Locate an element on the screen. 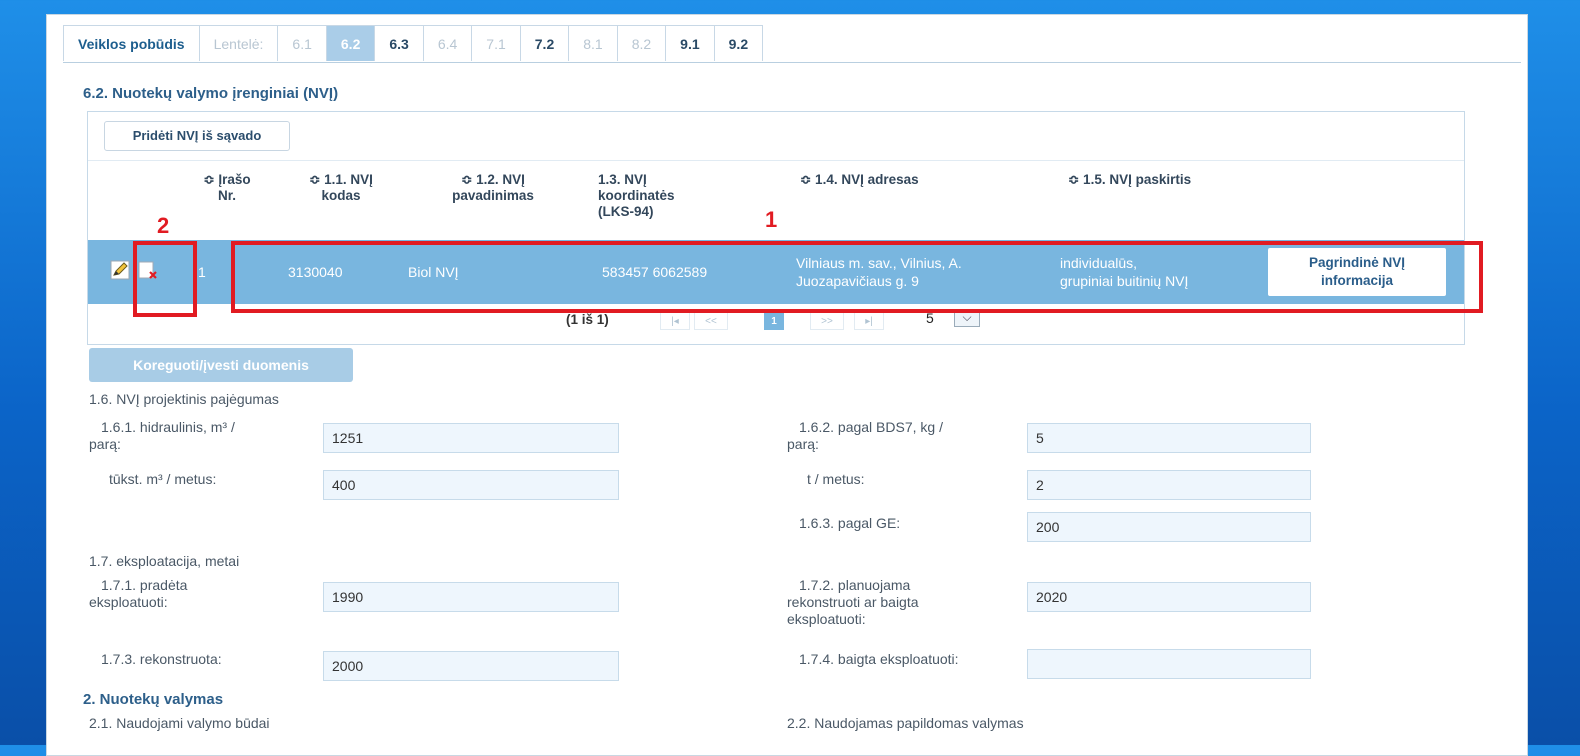 The width and height of the screenshot is (1580, 756). section-wastewater-title: 2. Nuotekų valymas is located at coordinates (153, 699).